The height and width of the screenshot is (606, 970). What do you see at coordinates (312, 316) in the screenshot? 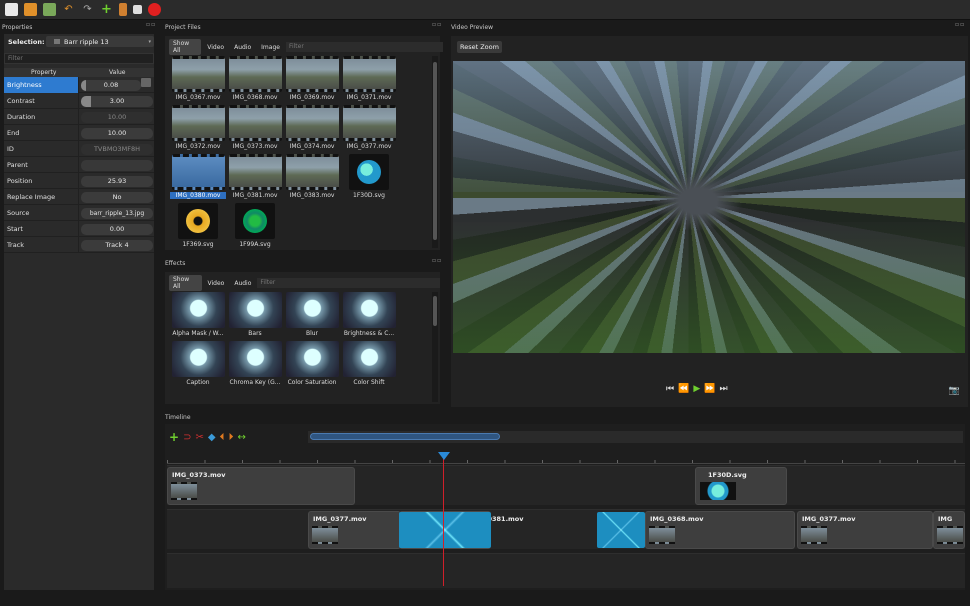
I see `effect-item: Blur` at bounding box center [312, 316].